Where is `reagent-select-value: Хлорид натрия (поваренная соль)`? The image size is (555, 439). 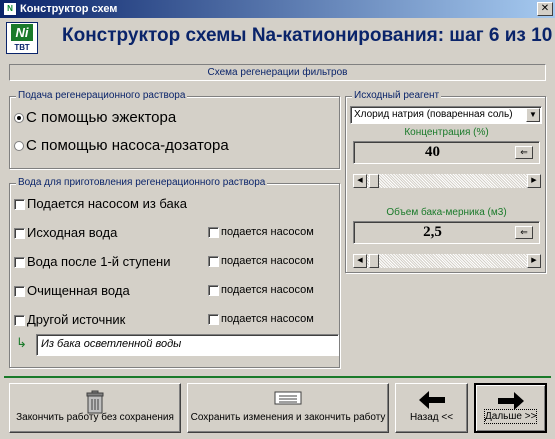 reagent-select-value: Хлорид натрия (поваренная соль) is located at coordinates (433, 114).